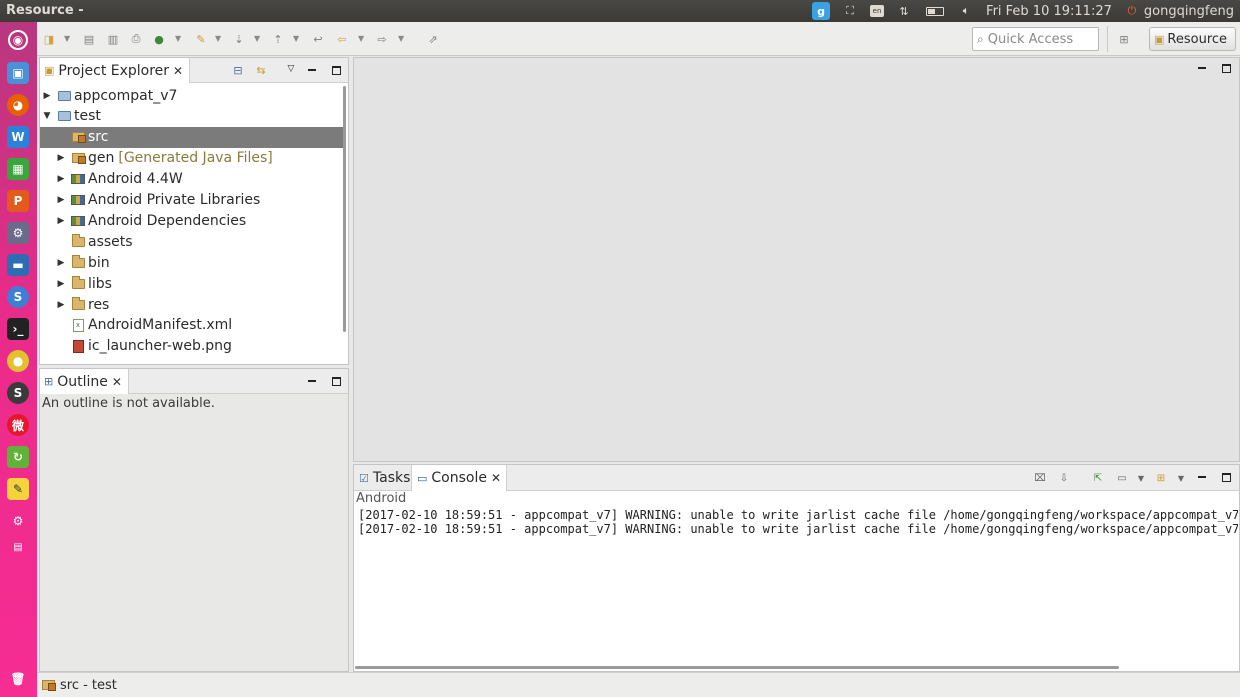 The width and height of the screenshot is (1240, 697). Describe the element at coordinates (192, 116) in the screenshot. I see `tree-item: ▼ test` at that location.